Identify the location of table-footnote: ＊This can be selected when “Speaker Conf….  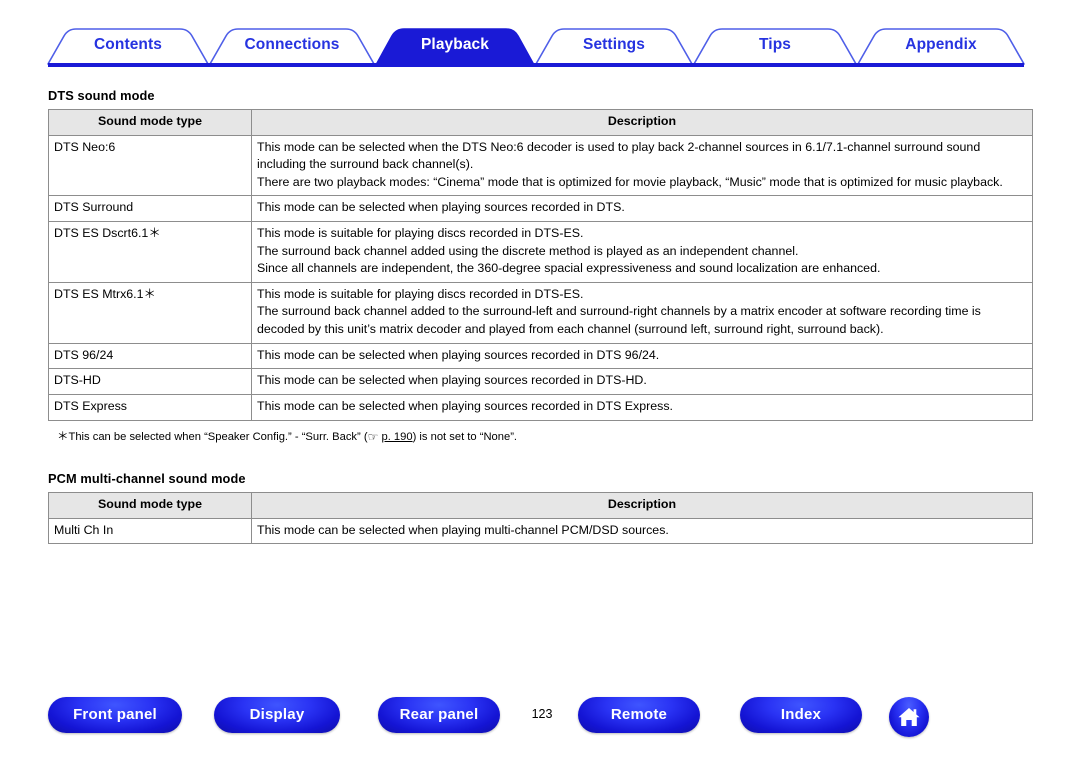
(544, 437).